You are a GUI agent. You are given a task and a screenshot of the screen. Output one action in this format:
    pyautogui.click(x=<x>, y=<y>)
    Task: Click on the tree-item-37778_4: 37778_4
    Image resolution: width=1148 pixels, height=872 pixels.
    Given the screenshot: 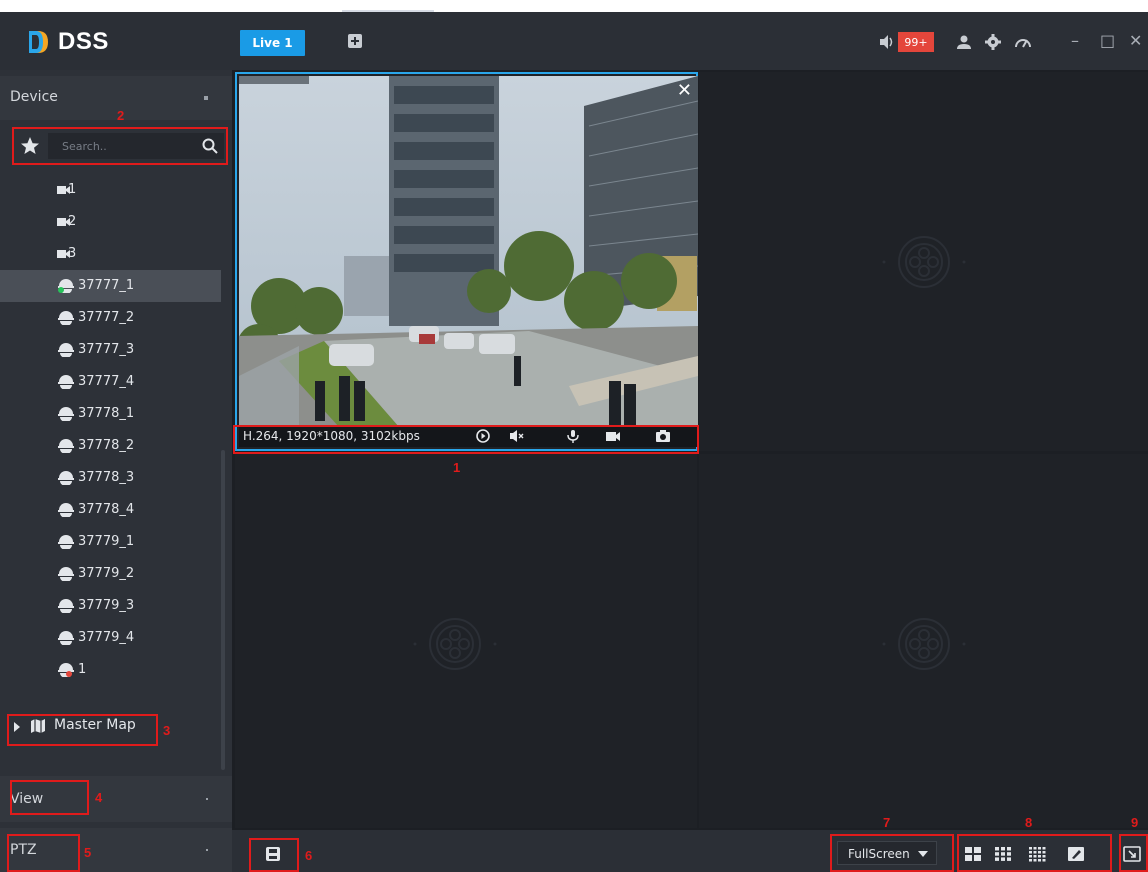 What is the action you would take?
    pyautogui.click(x=110, y=510)
    